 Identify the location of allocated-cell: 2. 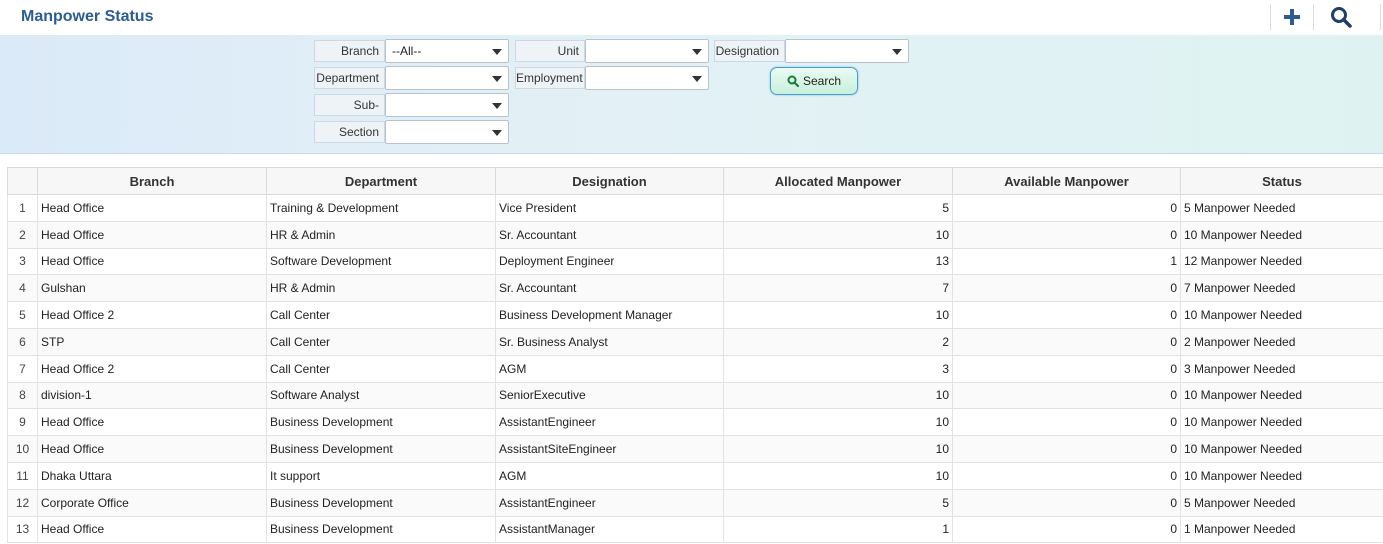
(838, 341).